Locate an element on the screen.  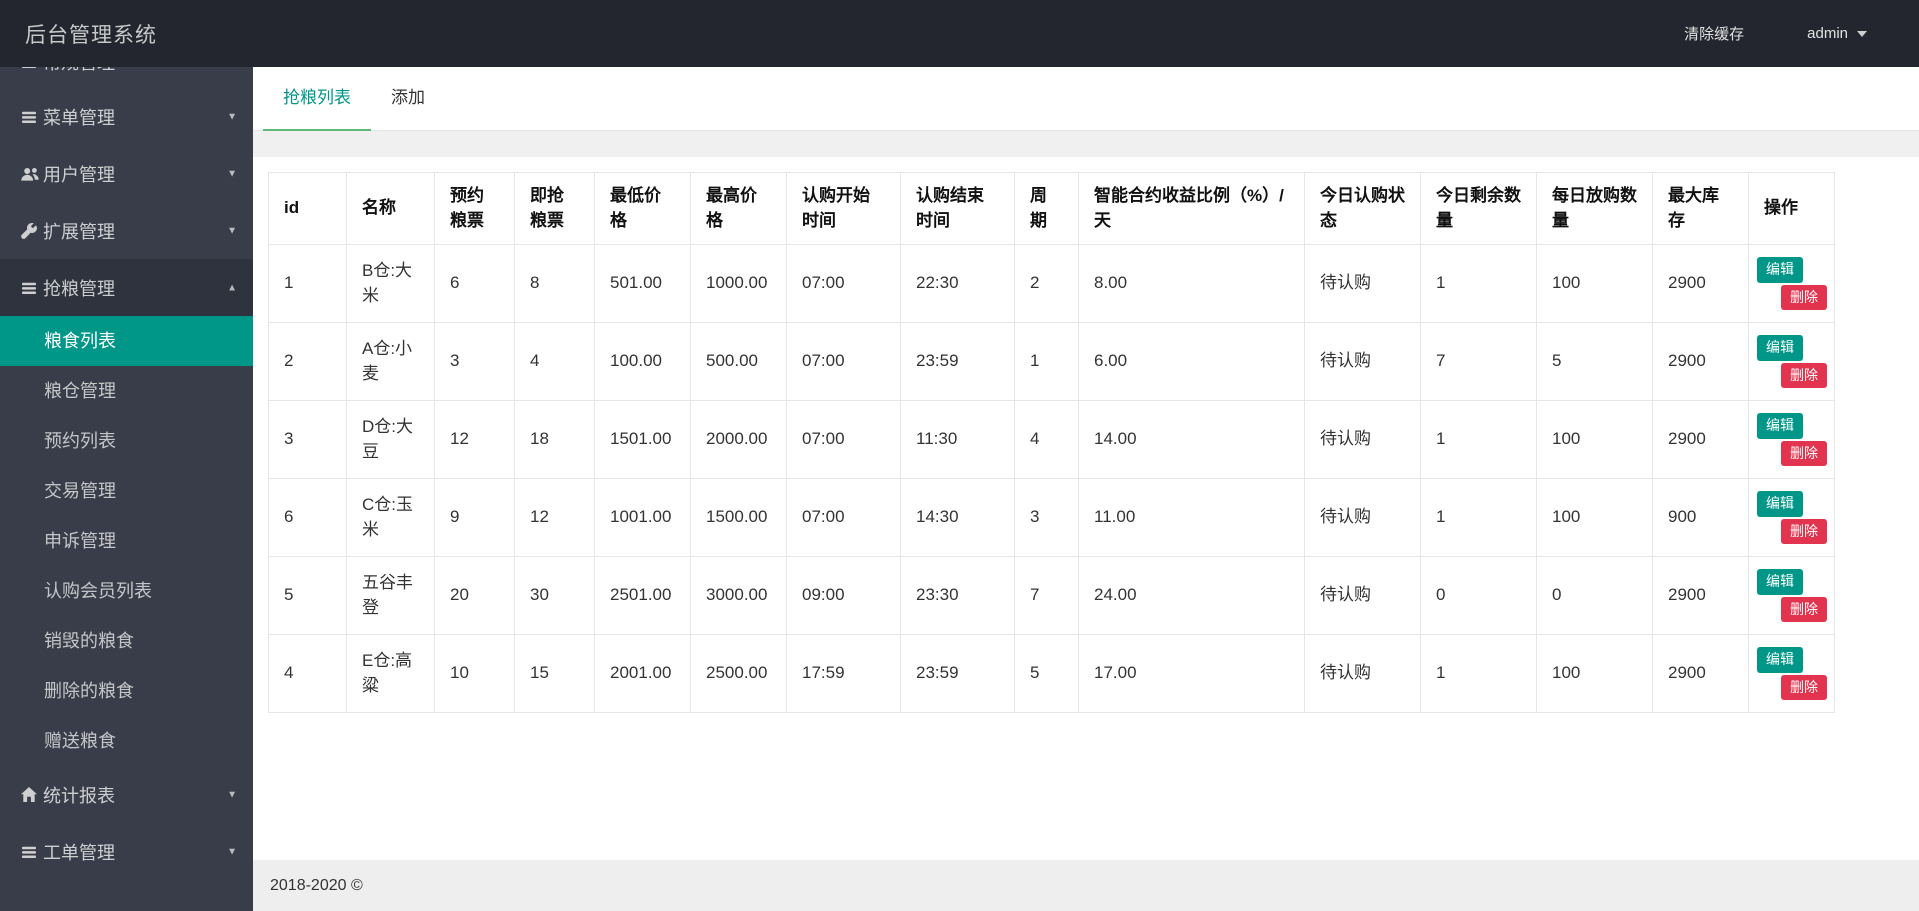
column-header: 最高价格 is located at coordinates (738, 208).